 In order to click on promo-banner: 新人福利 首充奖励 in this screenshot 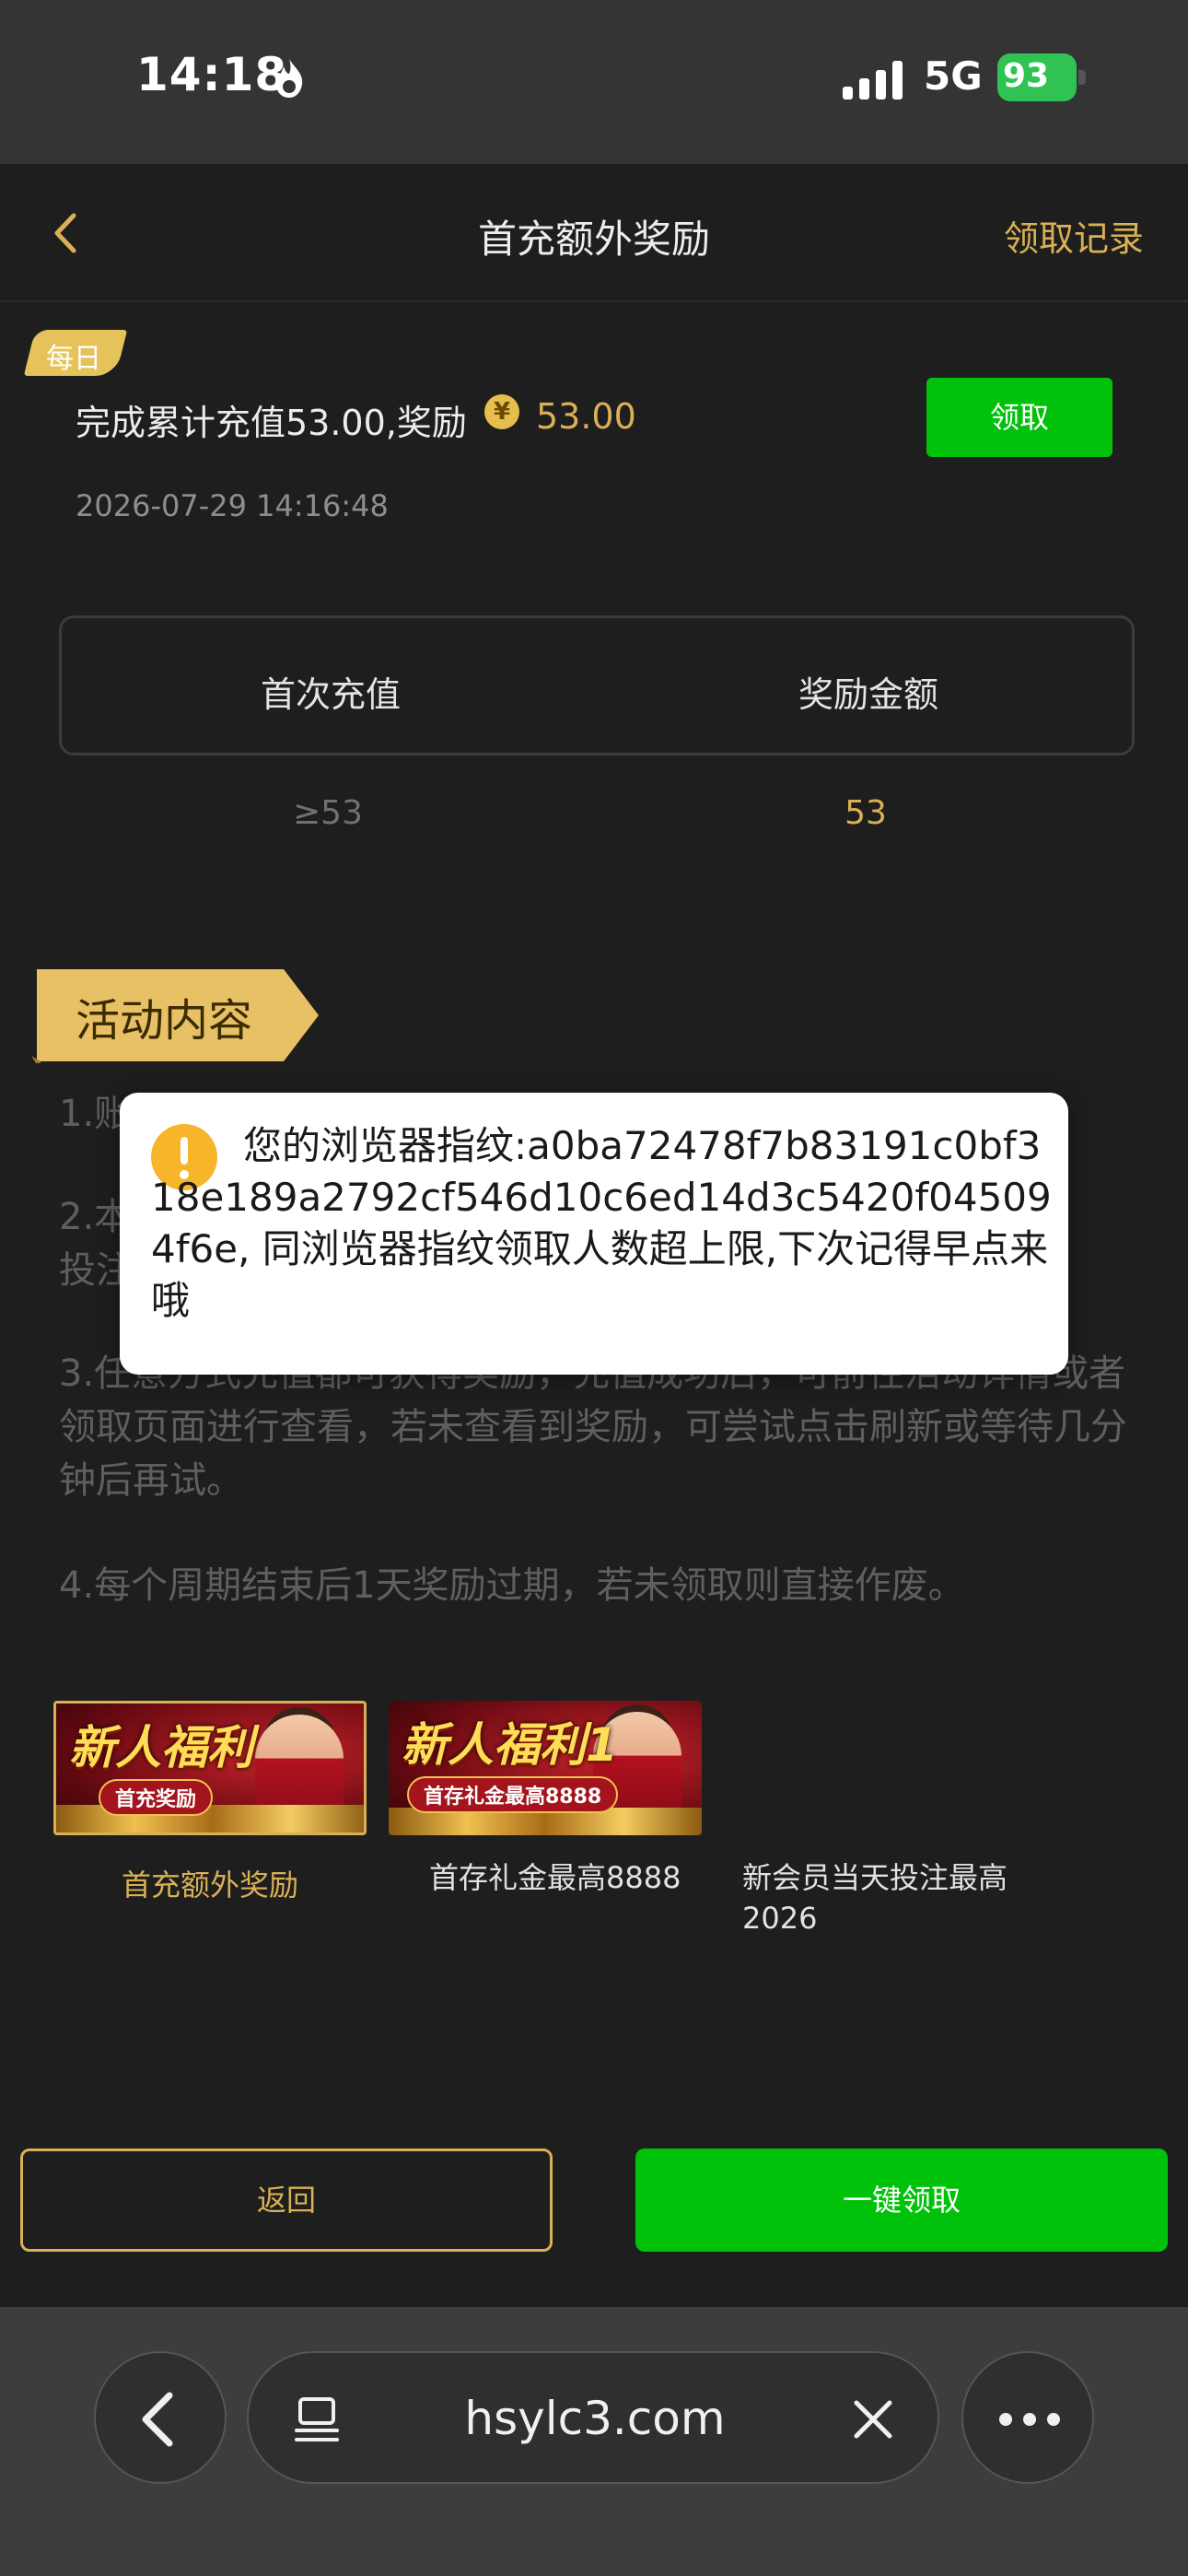, I will do `click(210, 1768)`.